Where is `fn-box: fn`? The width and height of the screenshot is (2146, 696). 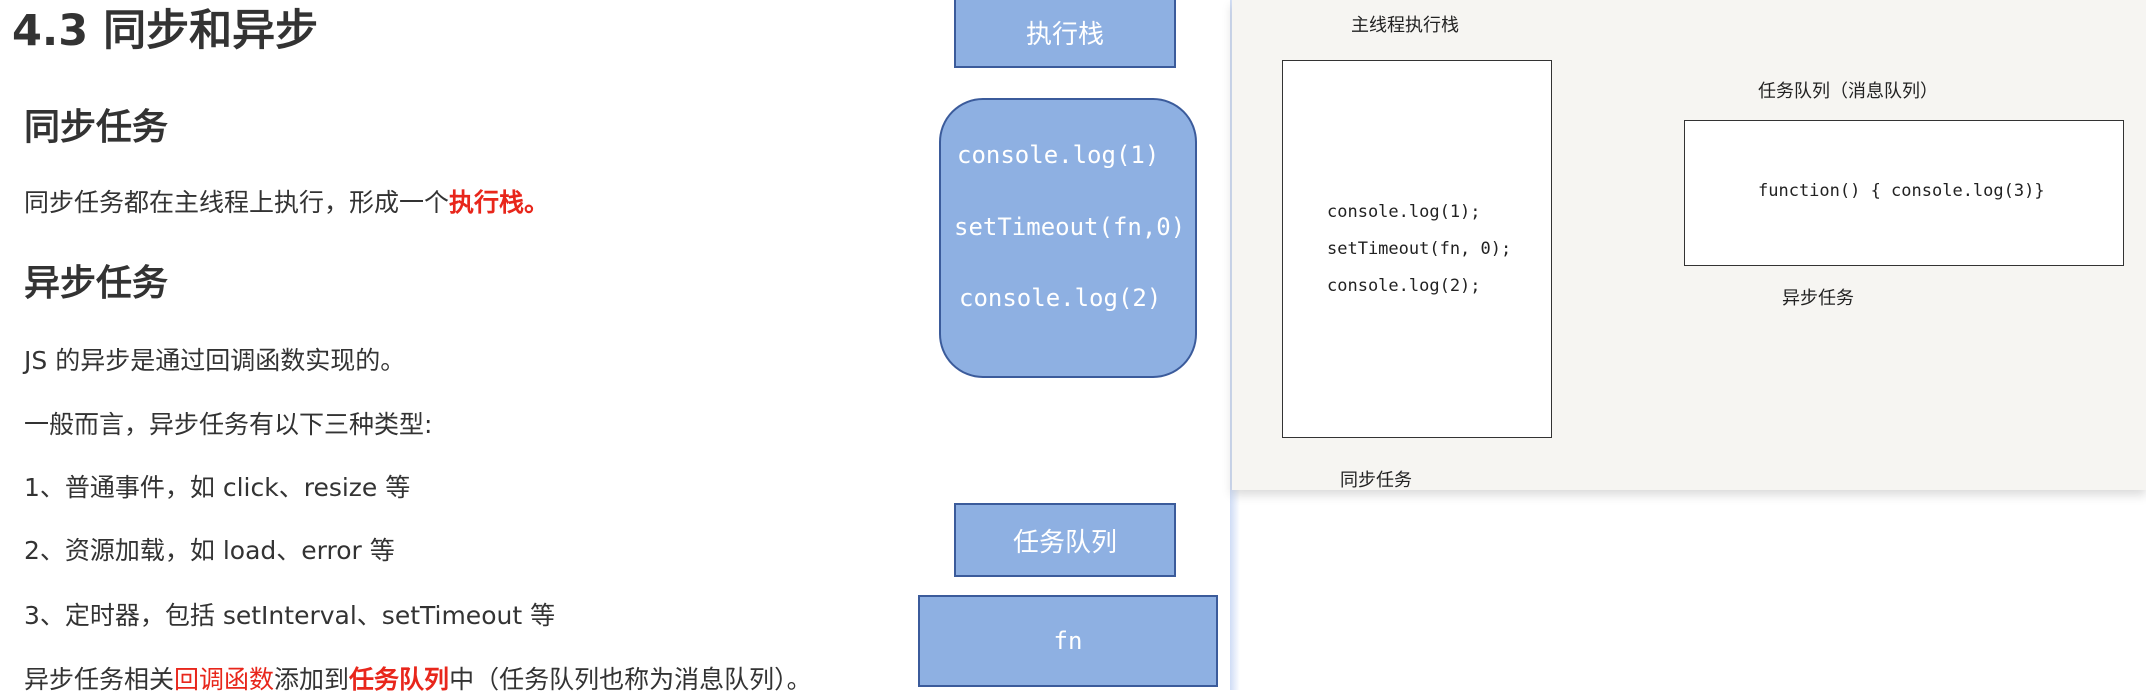
fn-box: fn is located at coordinates (1068, 641).